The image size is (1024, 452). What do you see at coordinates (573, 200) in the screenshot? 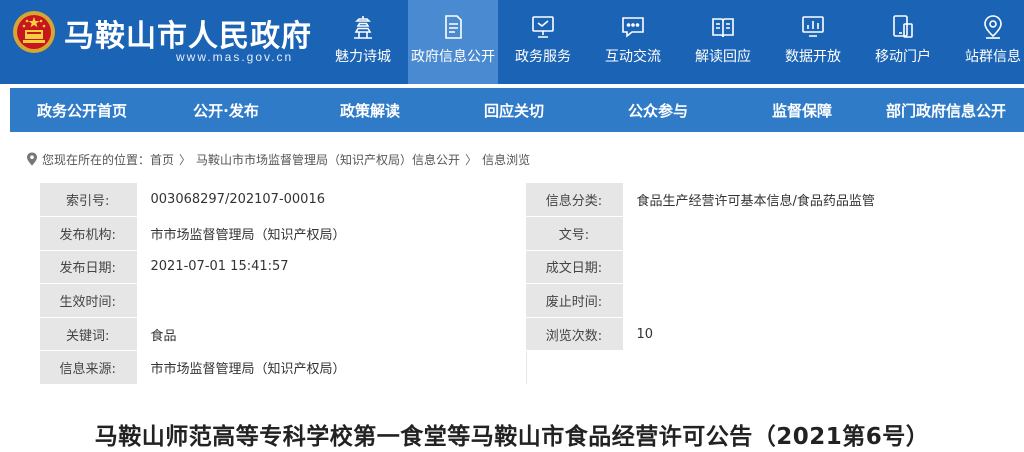
I see `category-label: 信息分类:` at bounding box center [573, 200].